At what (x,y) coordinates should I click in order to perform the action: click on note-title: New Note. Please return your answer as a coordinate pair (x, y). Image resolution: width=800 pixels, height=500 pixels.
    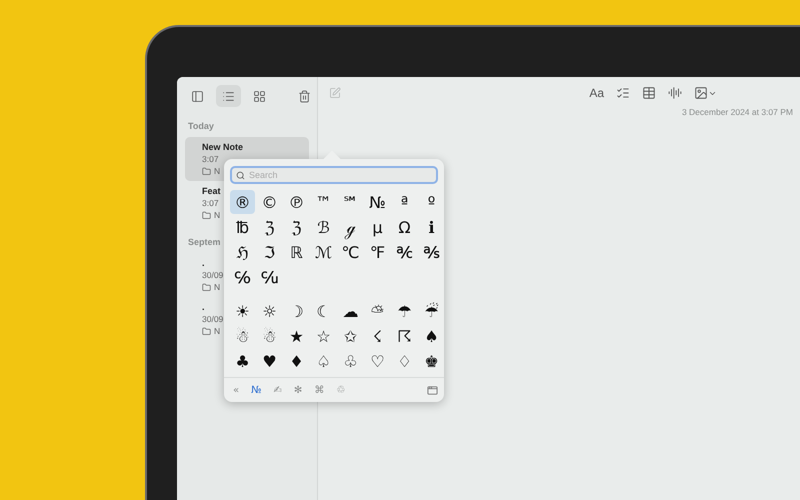
    Looking at the image, I should click on (223, 147).